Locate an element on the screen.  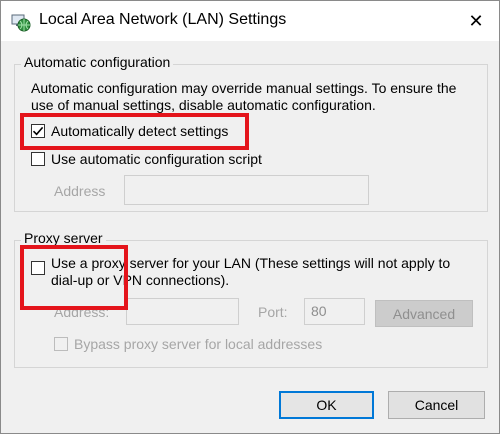
auto-detect-label: Automatically detect settings is located at coordinates (140, 131).